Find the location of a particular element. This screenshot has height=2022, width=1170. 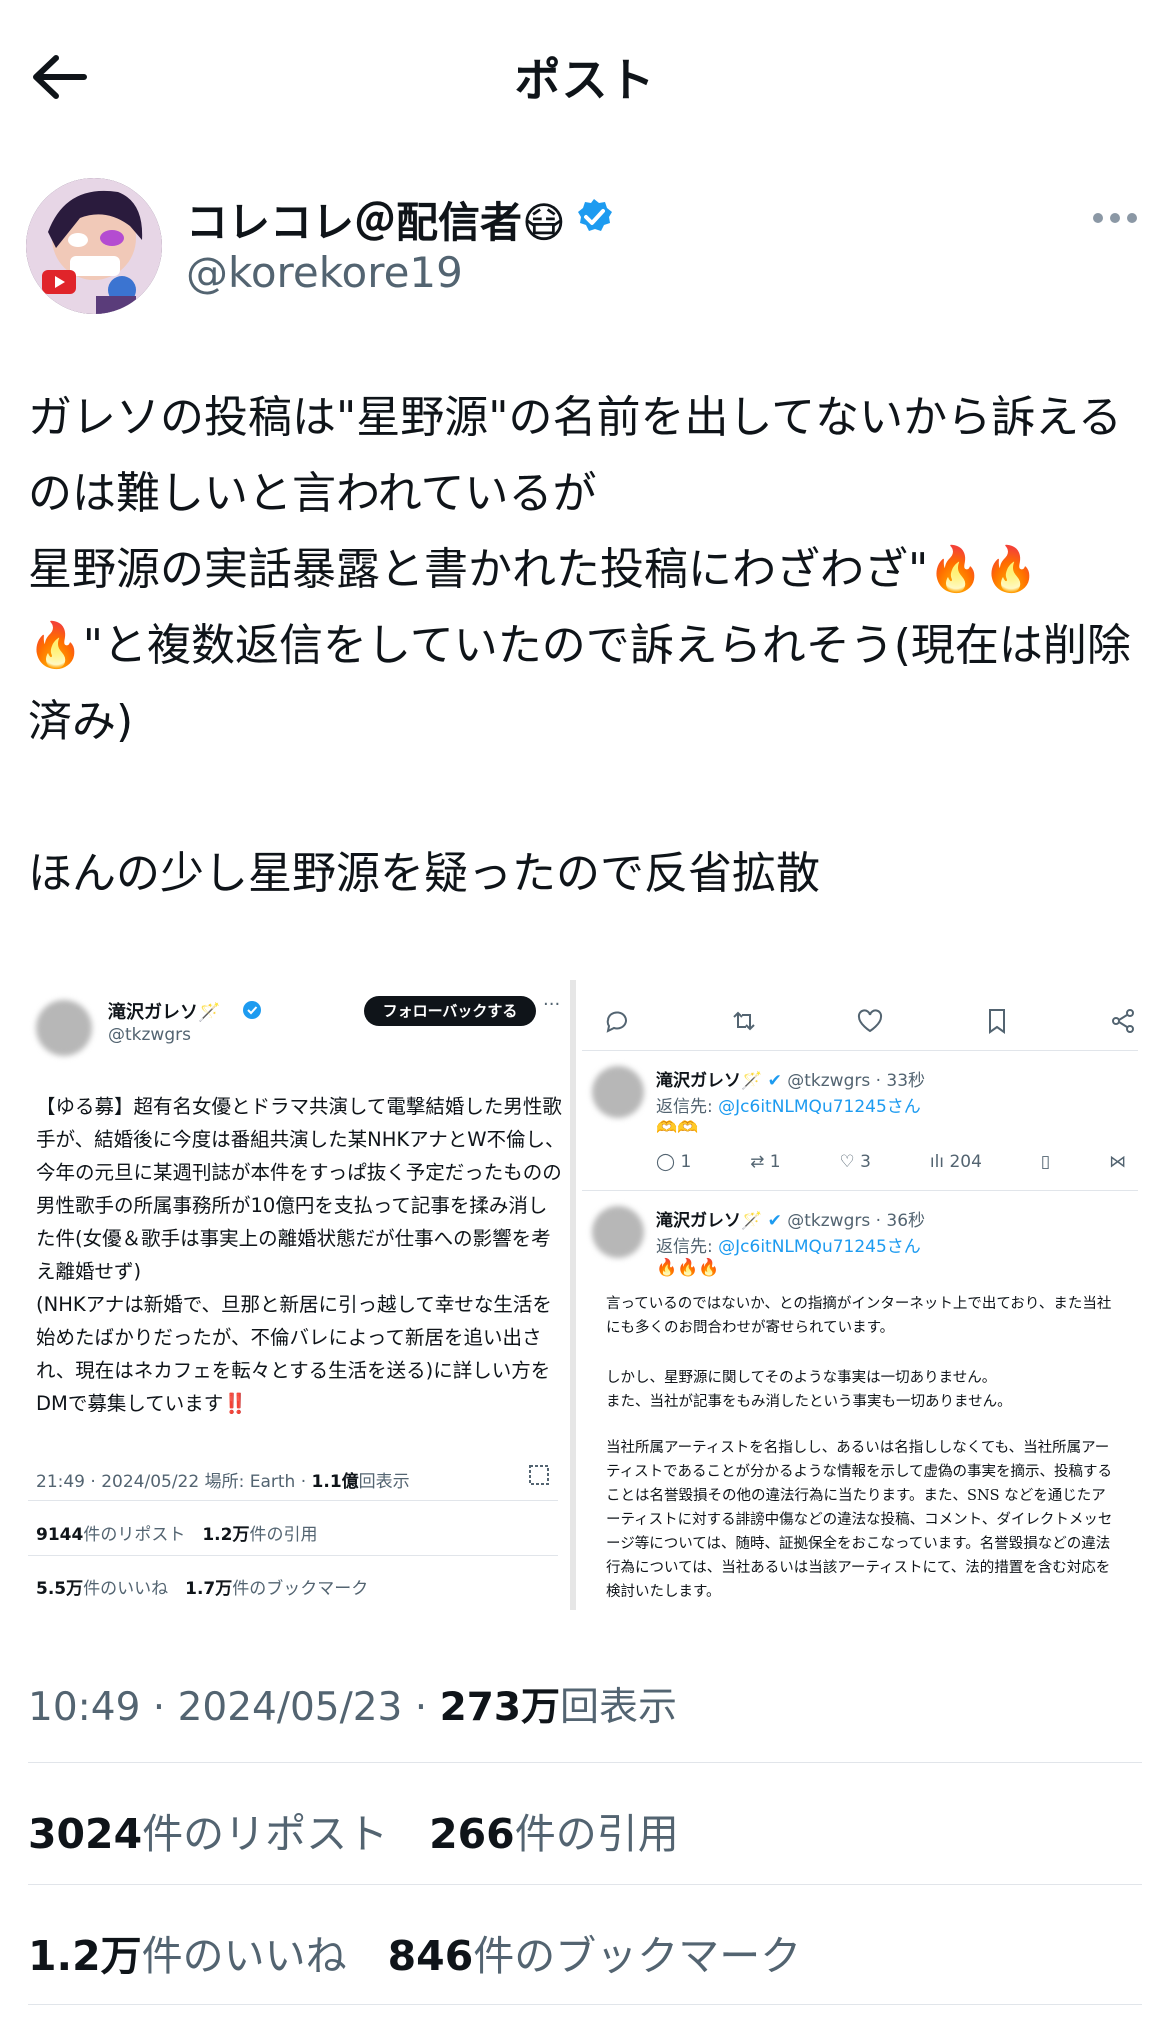

reply2-header: 滝沢ガレソ🪄 ✔ @tkzwgrs · 36秒 is located at coordinates (790, 1218).